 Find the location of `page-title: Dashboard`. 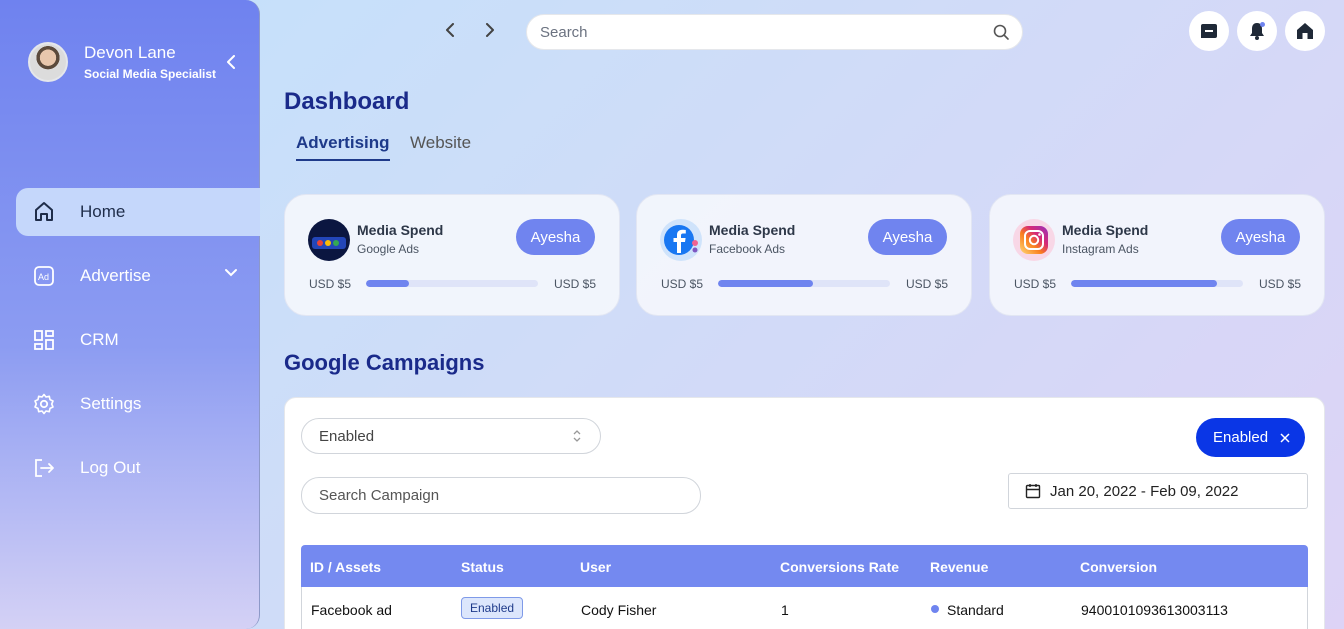

page-title: Dashboard is located at coordinates (347, 101).